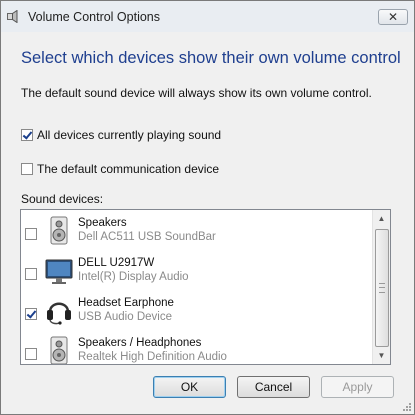  I want to click on headset-icon, so click(59, 313).